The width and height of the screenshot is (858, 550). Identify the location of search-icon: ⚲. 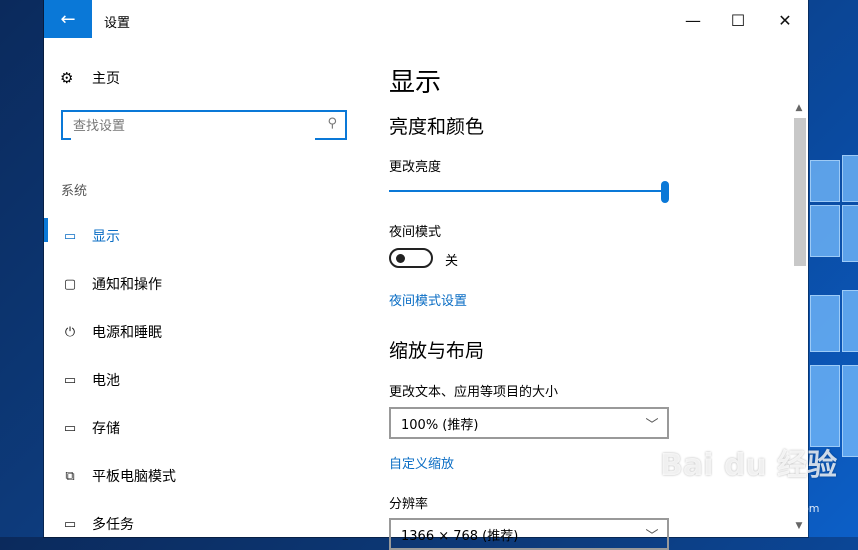
(332, 123).